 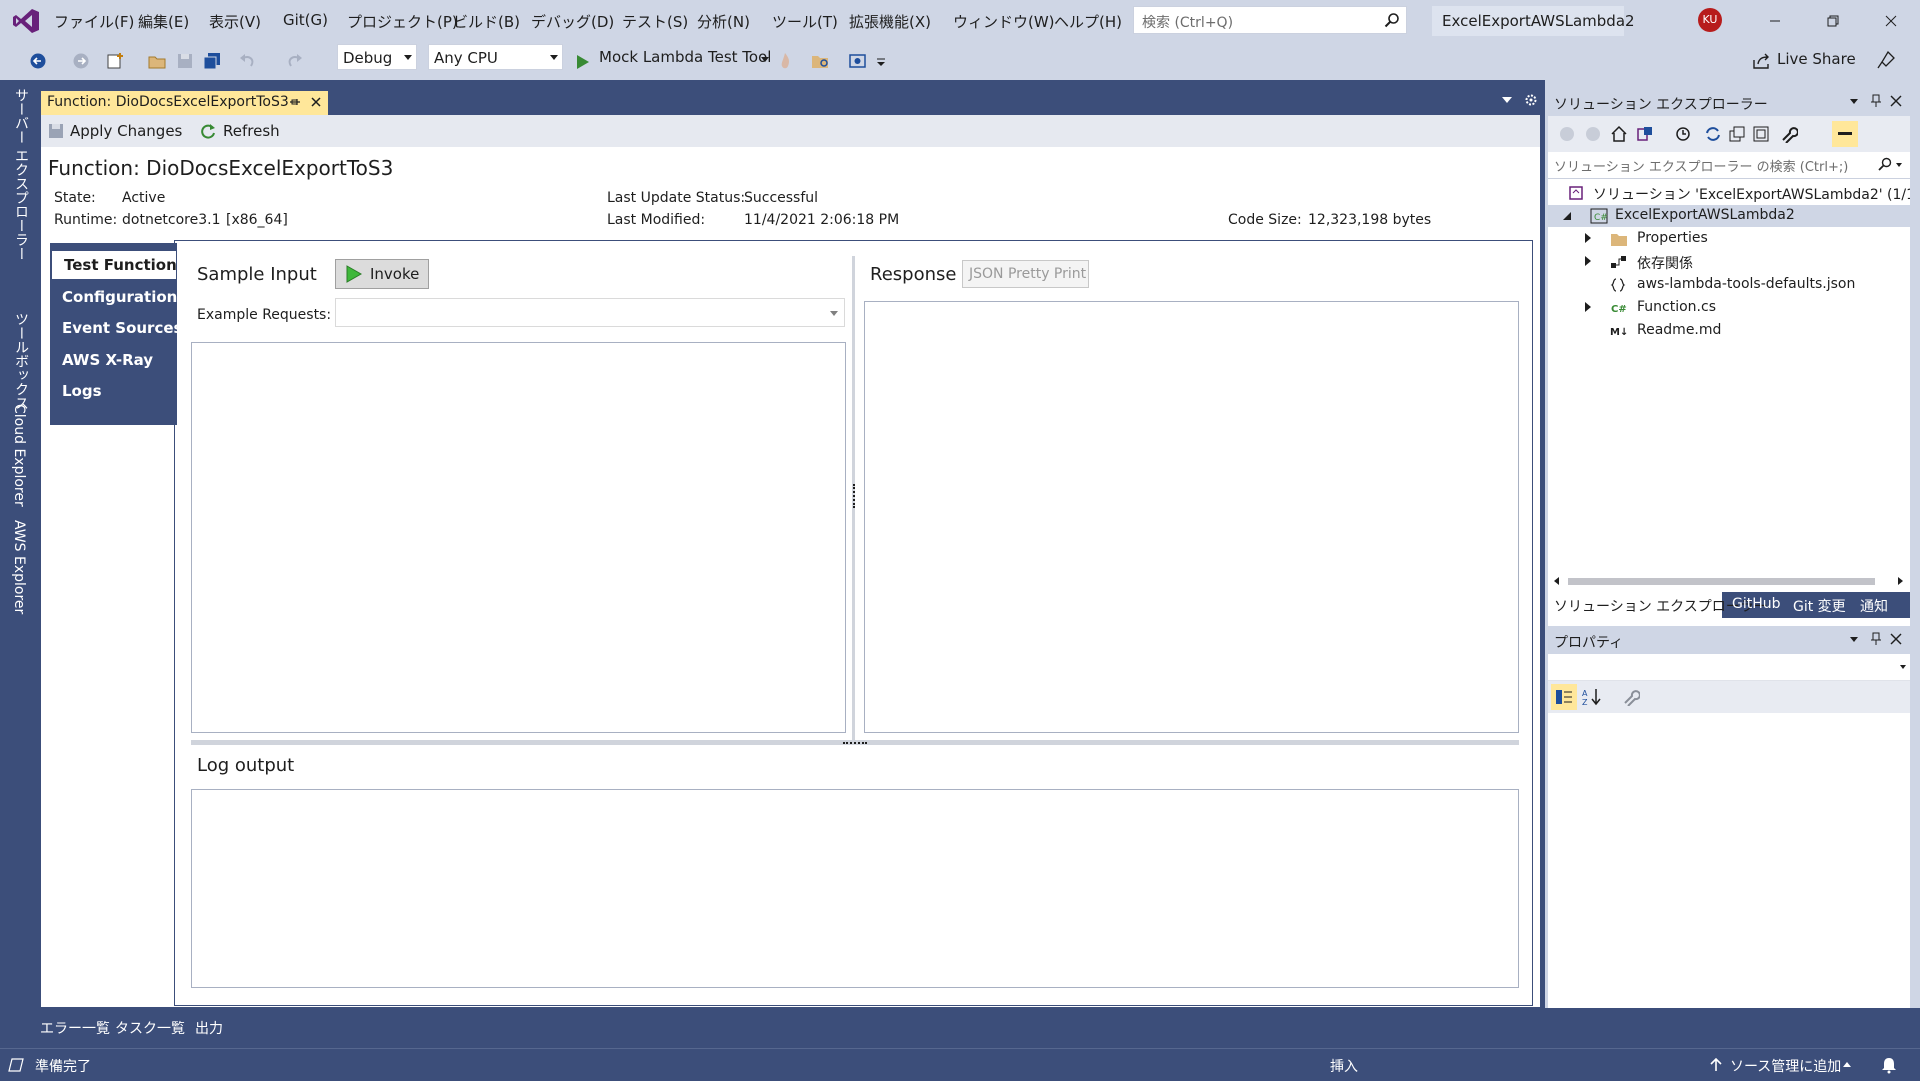 I want to click on hot-reload-icon, so click(x=785, y=61).